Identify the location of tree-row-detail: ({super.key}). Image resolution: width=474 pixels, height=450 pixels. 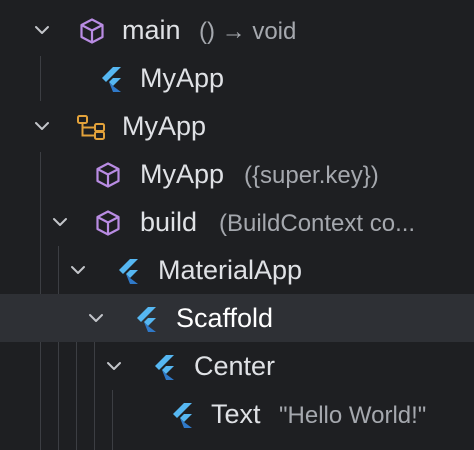
(311, 175).